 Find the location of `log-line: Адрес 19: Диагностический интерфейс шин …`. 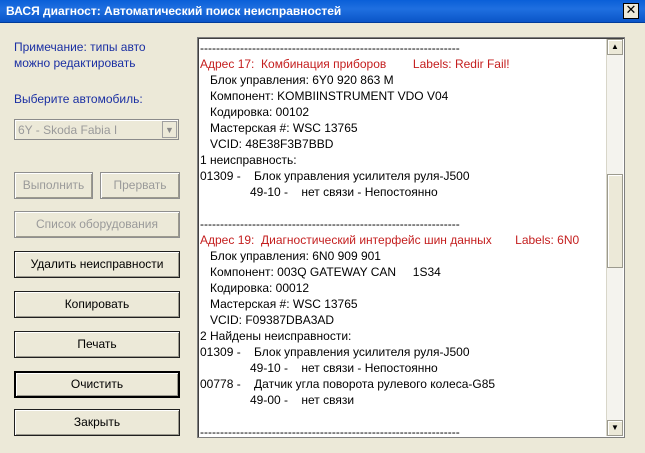

log-line: Адрес 19: Диагностический интерфейс шин … is located at coordinates (390, 240).